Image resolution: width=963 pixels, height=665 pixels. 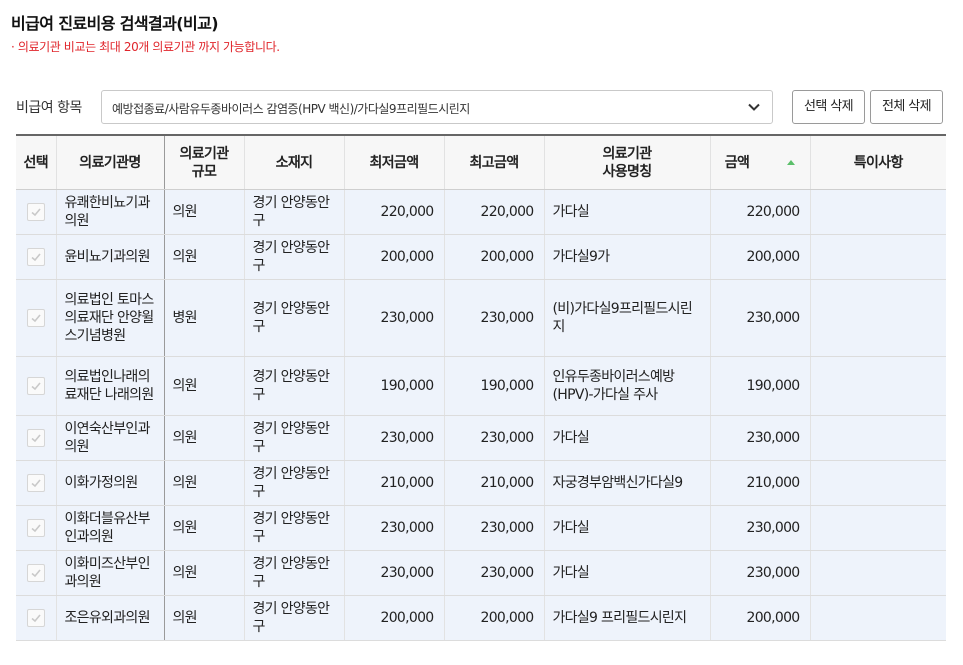 I want to click on header-max-price: 최고금액, so click(x=494, y=162).